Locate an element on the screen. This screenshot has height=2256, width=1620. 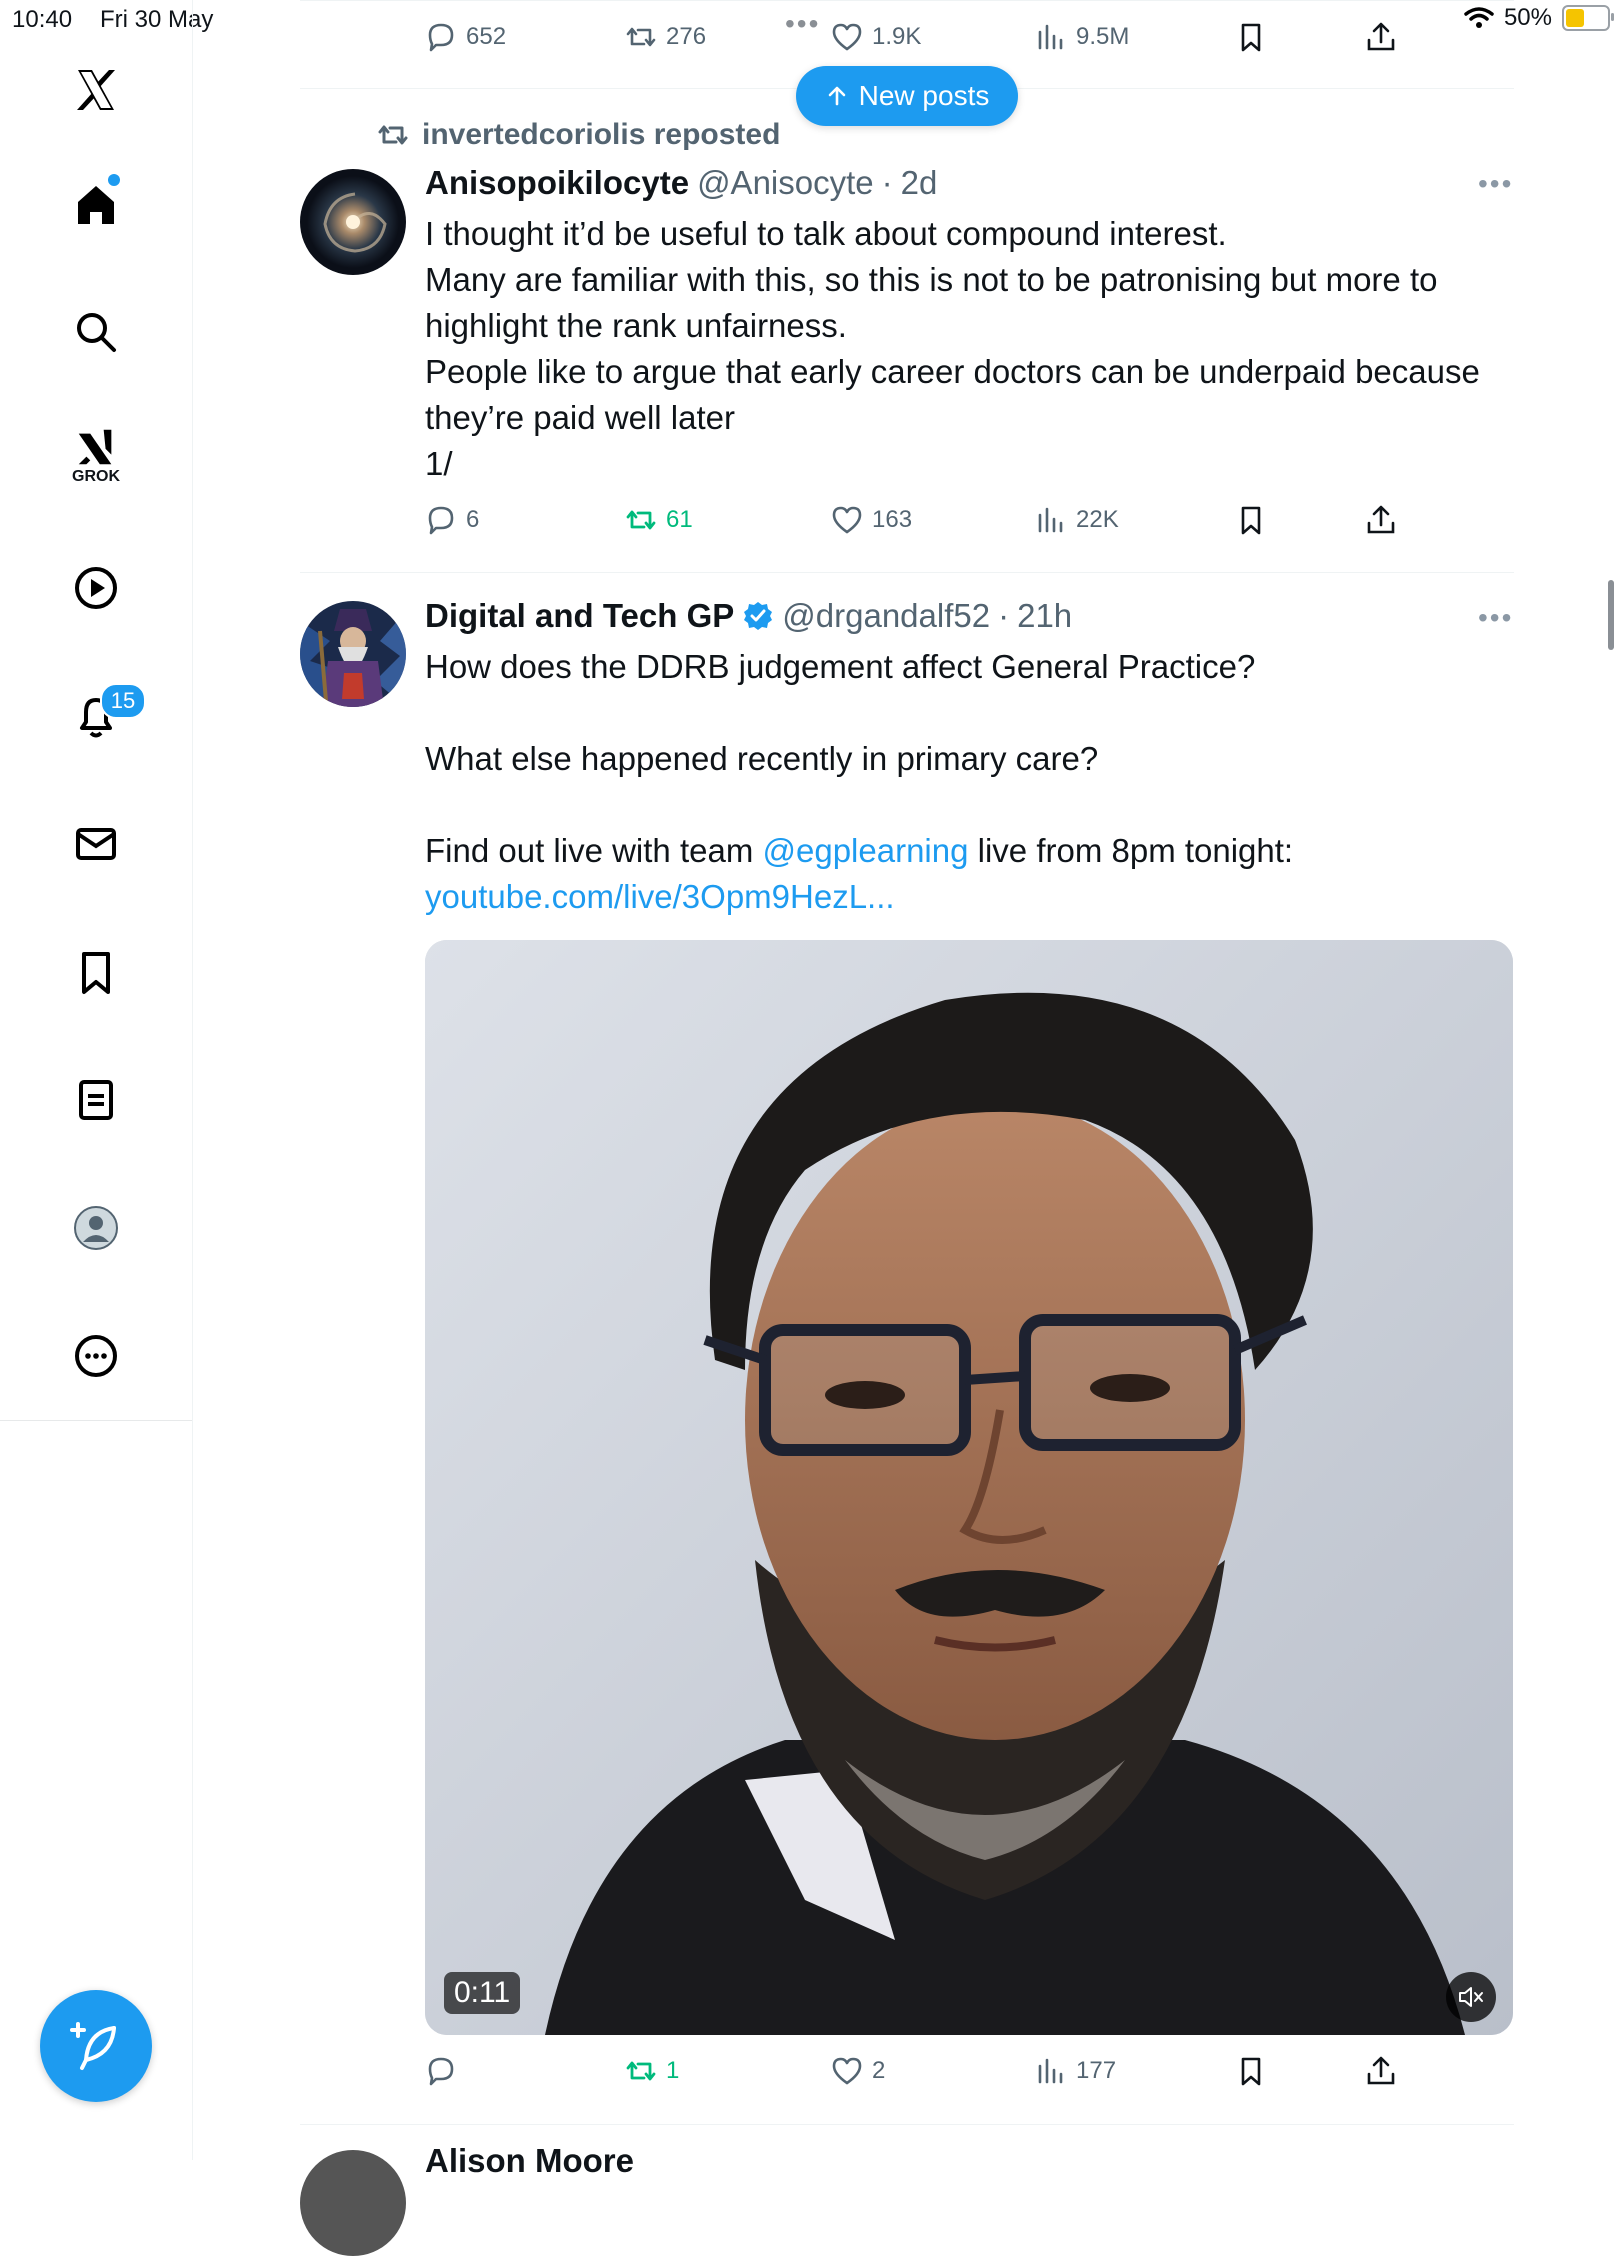
views-action: 177 is located at coordinates (1075, 2071).